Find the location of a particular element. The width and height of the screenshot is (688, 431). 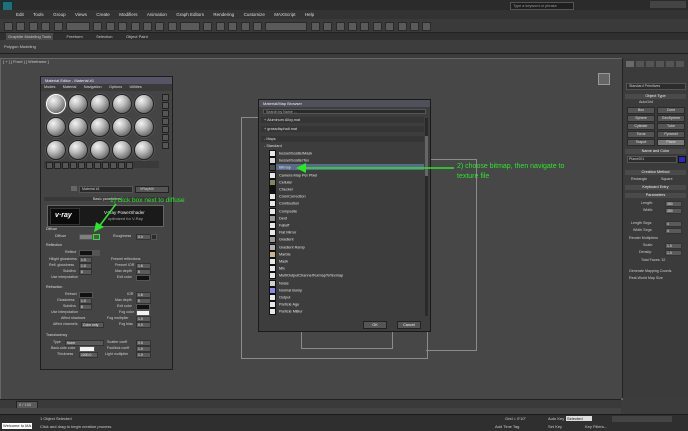

map-item: Marble is located at coordinates (346, 254).